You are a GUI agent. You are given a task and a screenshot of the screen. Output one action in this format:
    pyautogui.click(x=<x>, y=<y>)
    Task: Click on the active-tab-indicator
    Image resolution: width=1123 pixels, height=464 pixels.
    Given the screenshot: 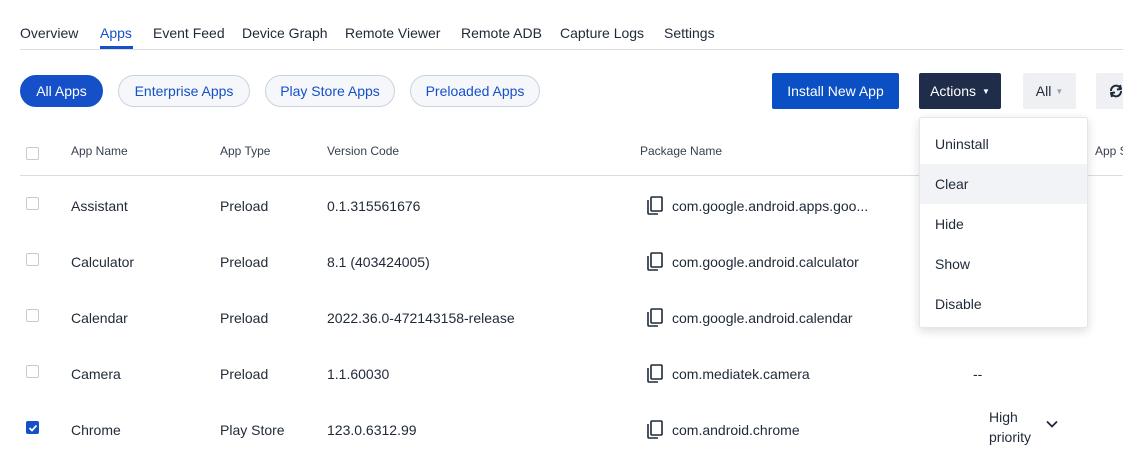 What is the action you would take?
    pyautogui.click(x=116, y=47)
    